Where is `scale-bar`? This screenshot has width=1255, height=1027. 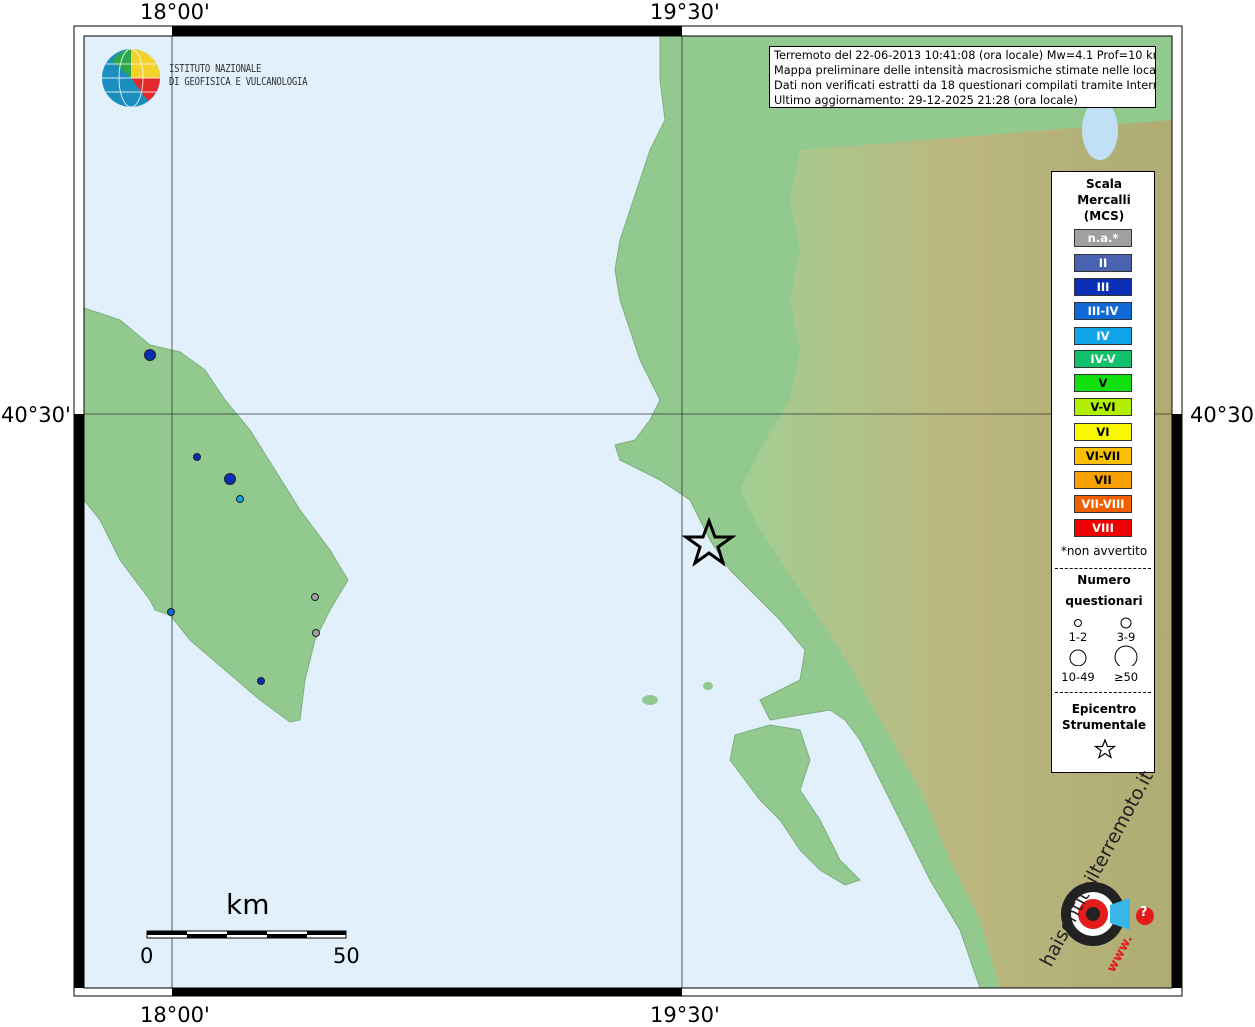
scale-bar is located at coordinates (246, 934).